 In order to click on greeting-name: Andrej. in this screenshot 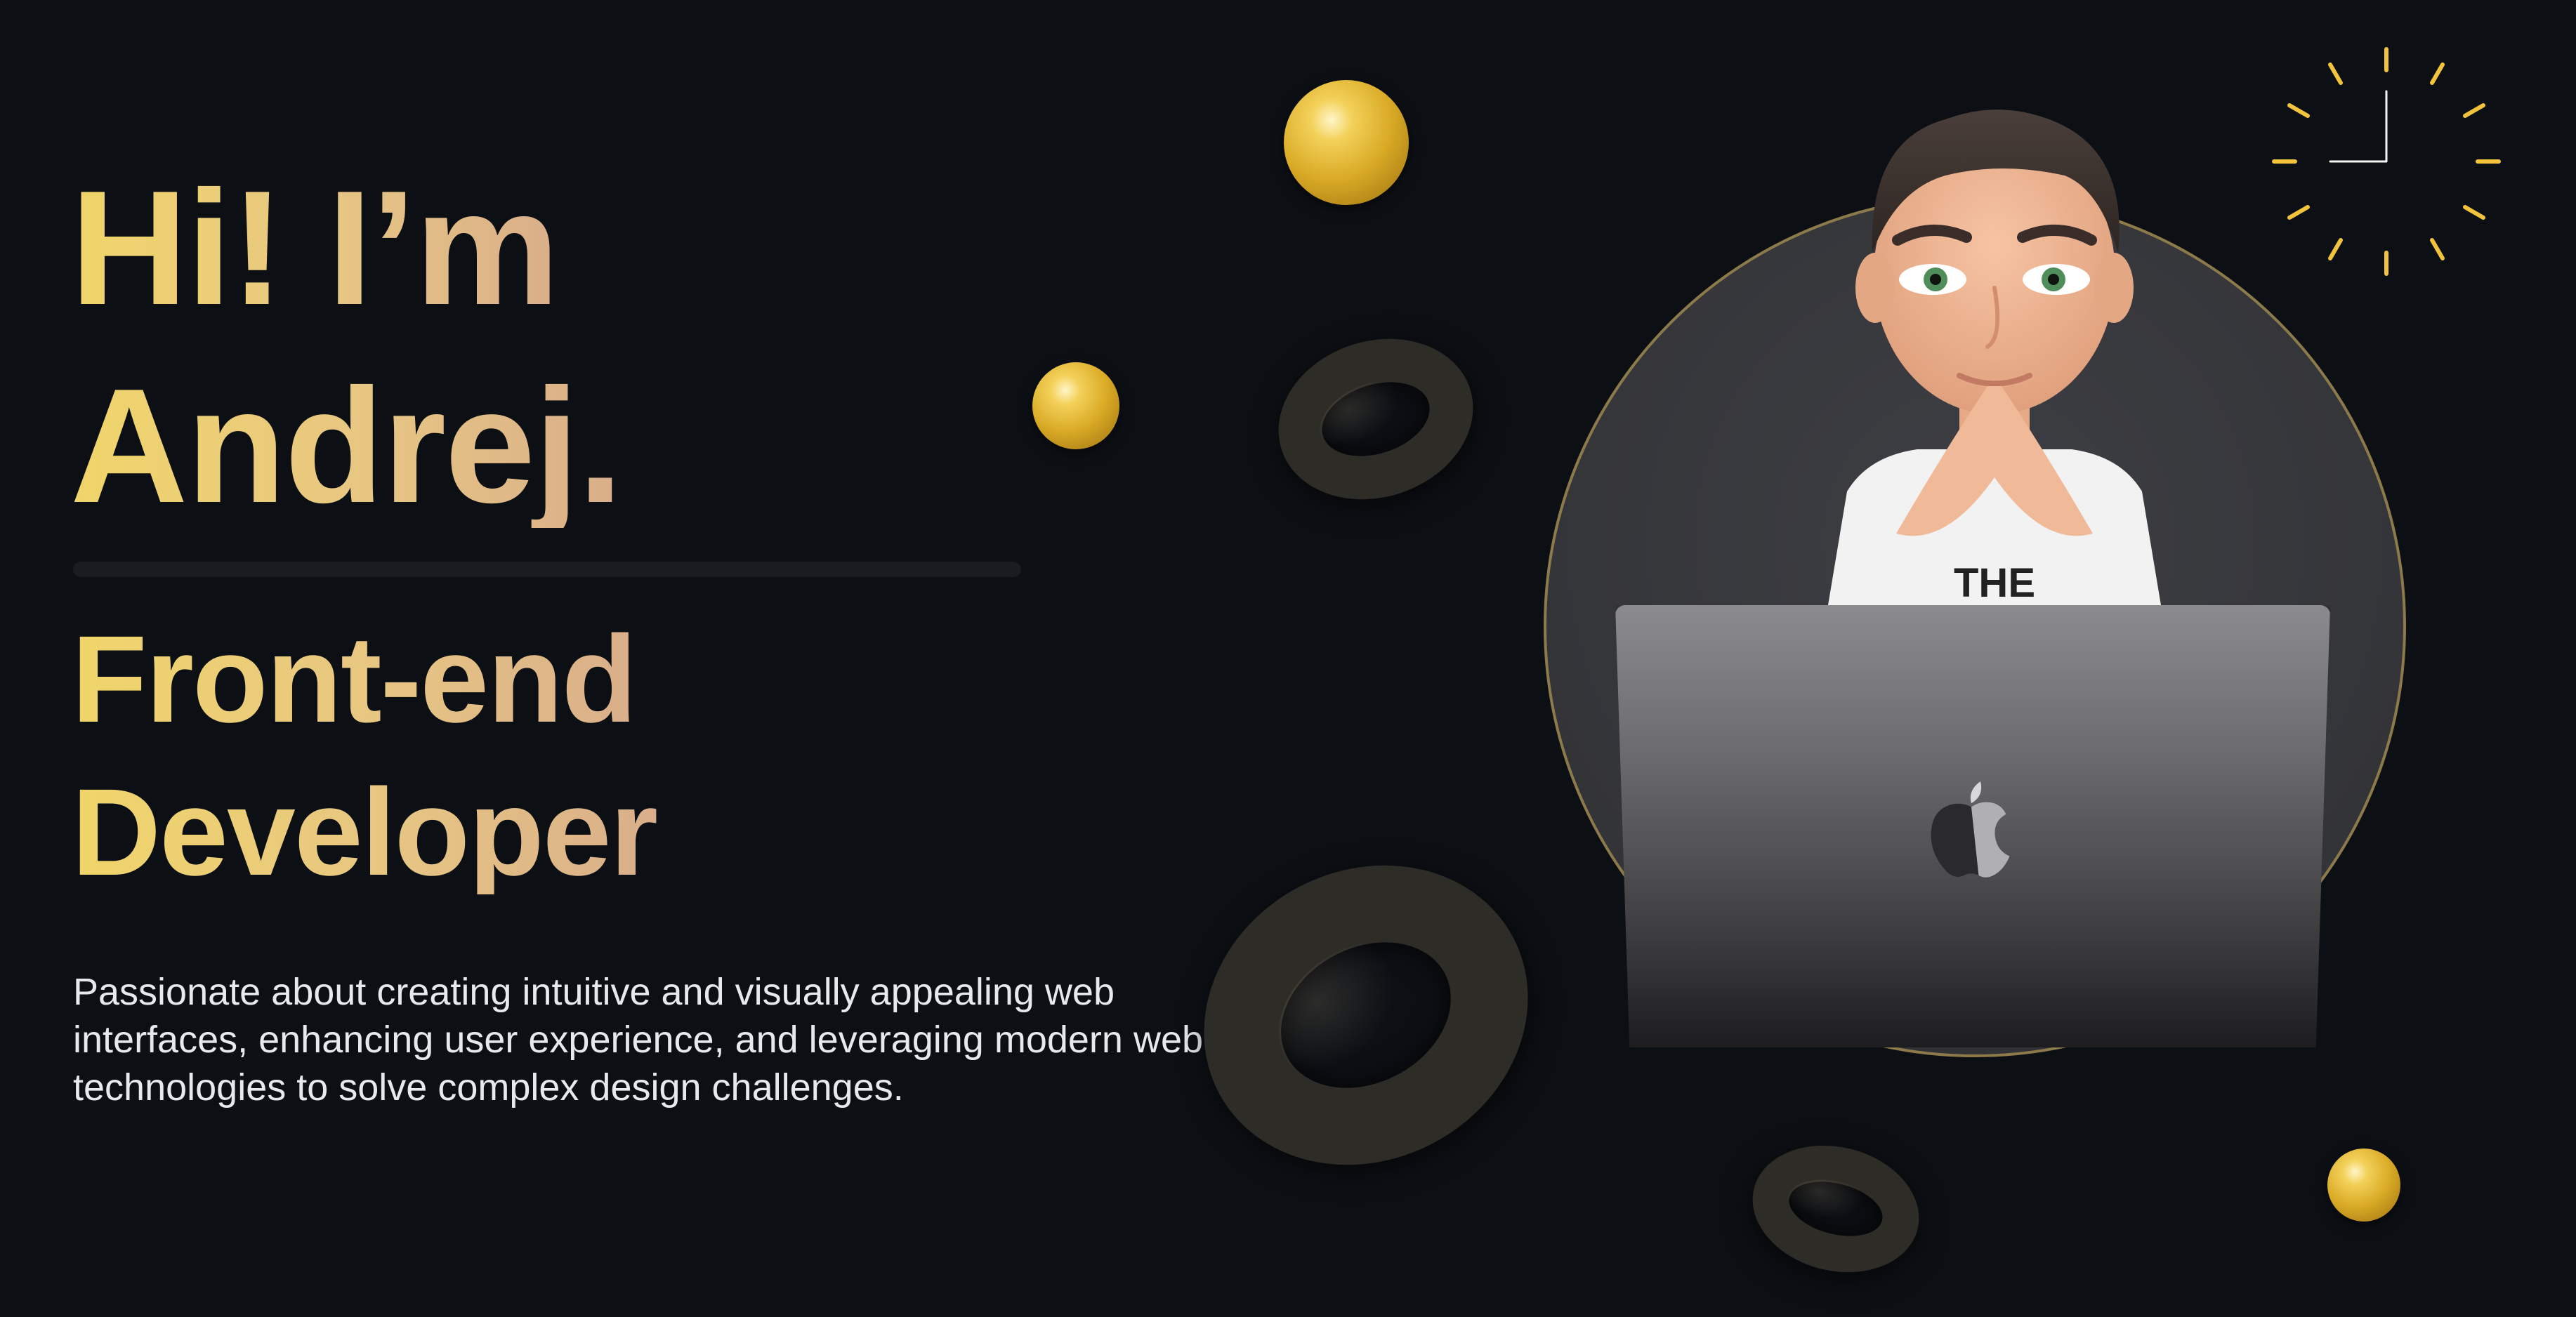, I will do `click(346, 446)`.